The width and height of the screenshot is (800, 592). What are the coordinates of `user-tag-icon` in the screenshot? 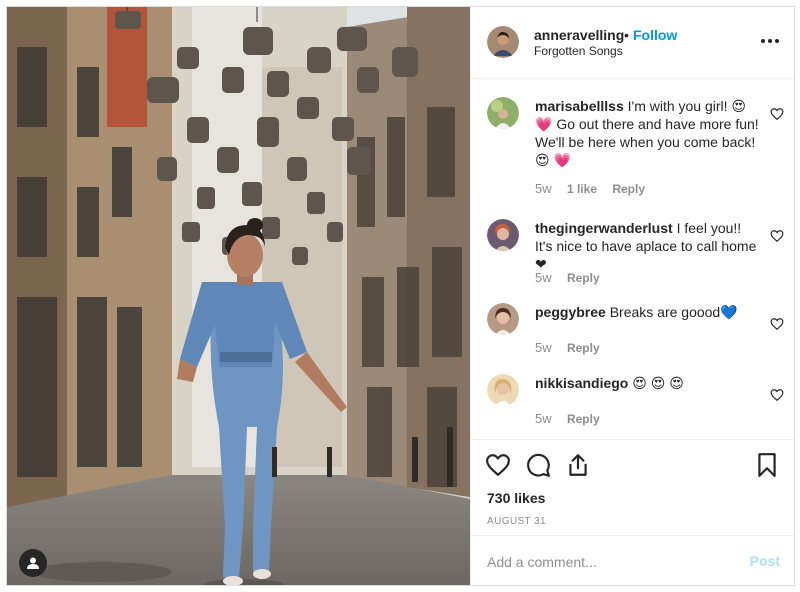 It's located at (33, 563).